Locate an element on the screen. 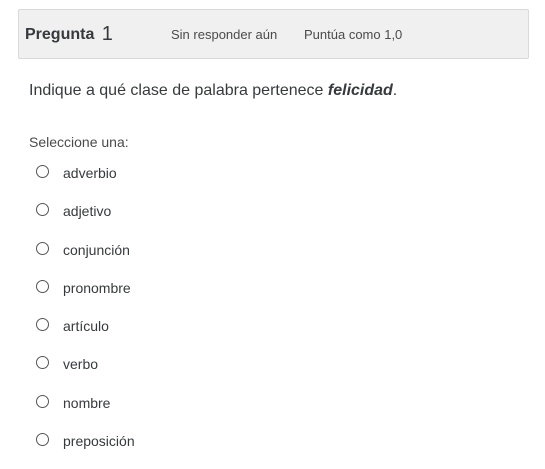 The height and width of the screenshot is (469, 545). answer-label: conjunción is located at coordinates (96, 250).